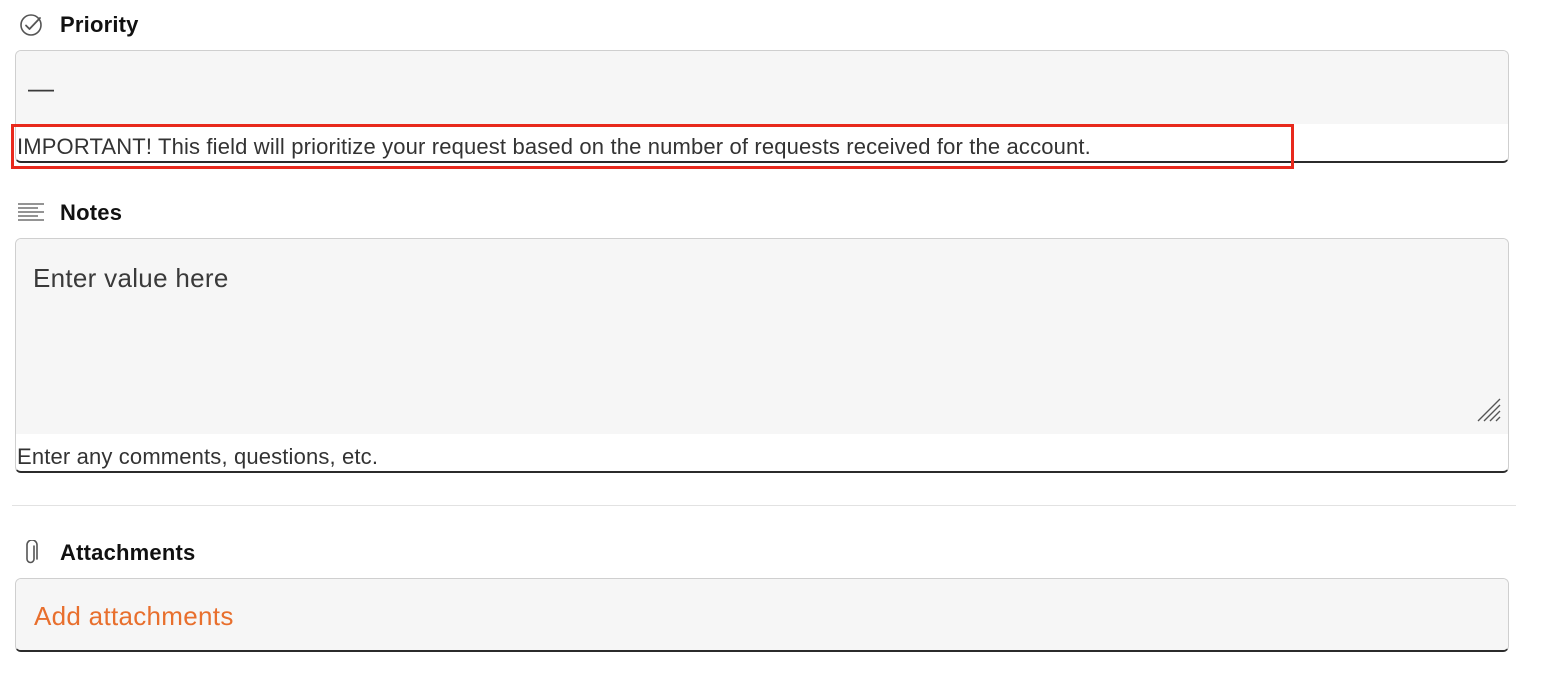 Image resolution: width=1550 pixels, height=690 pixels. Describe the element at coordinates (31, 213) in the screenshot. I see `lines-icon` at that location.